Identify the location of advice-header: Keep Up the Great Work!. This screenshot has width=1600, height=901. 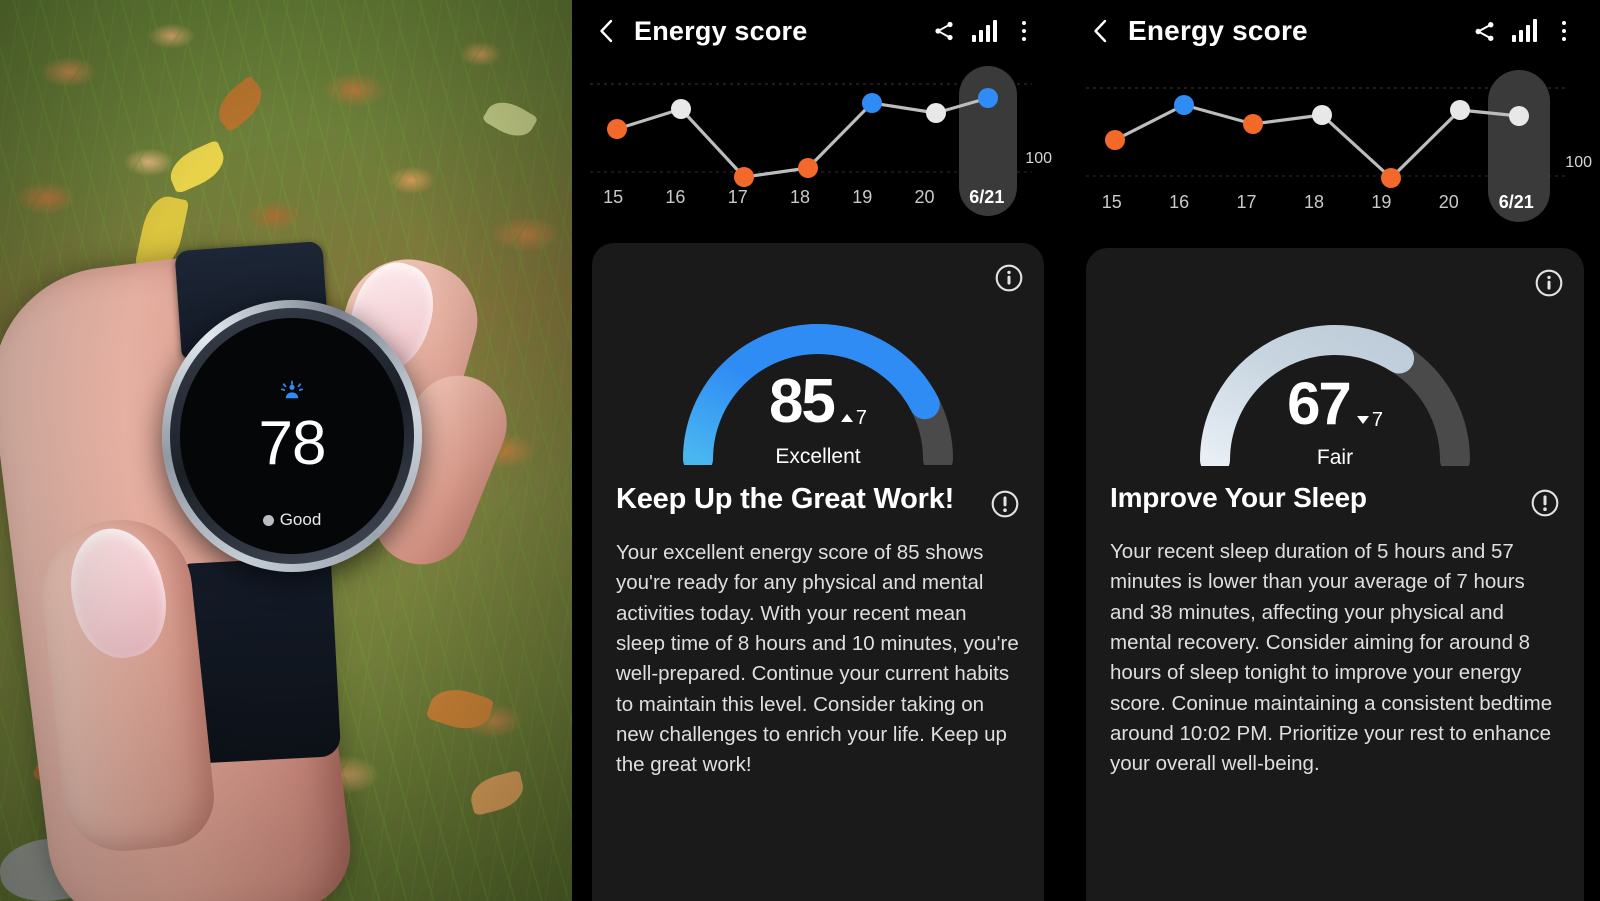
(818, 503).